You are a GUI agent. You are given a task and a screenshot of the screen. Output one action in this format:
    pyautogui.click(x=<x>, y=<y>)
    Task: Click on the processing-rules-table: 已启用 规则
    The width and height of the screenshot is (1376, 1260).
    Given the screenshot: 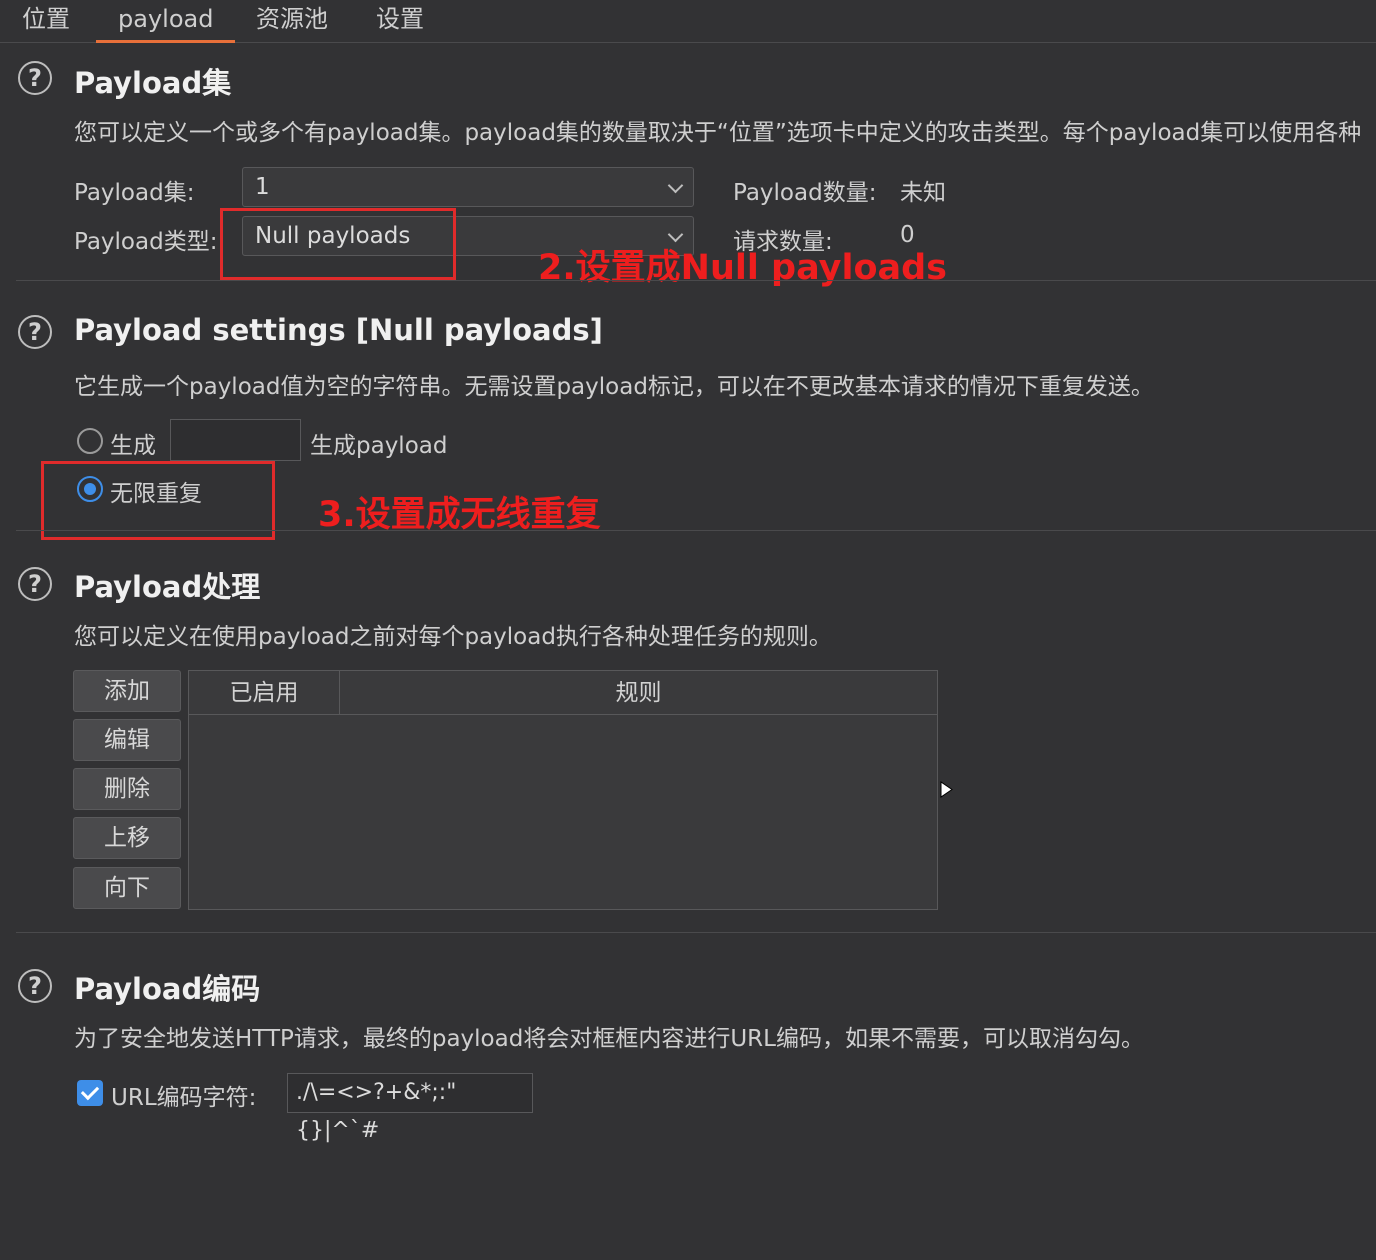 What is the action you would take?
    pyautogui.click(x=563, y=790)
    